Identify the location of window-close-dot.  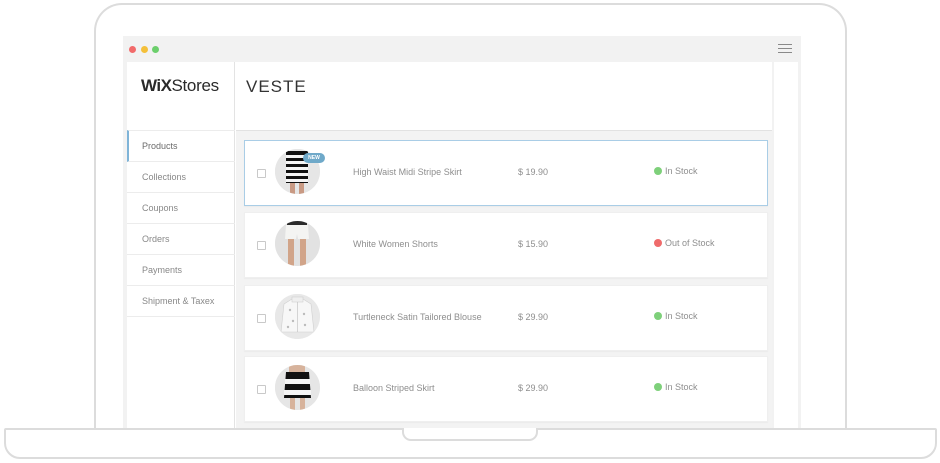
(132, 49).